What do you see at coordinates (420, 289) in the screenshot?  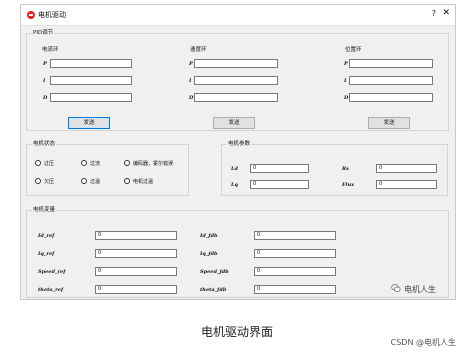 I see `watermark-text: 电机人生` at bounding box center [420, 289].